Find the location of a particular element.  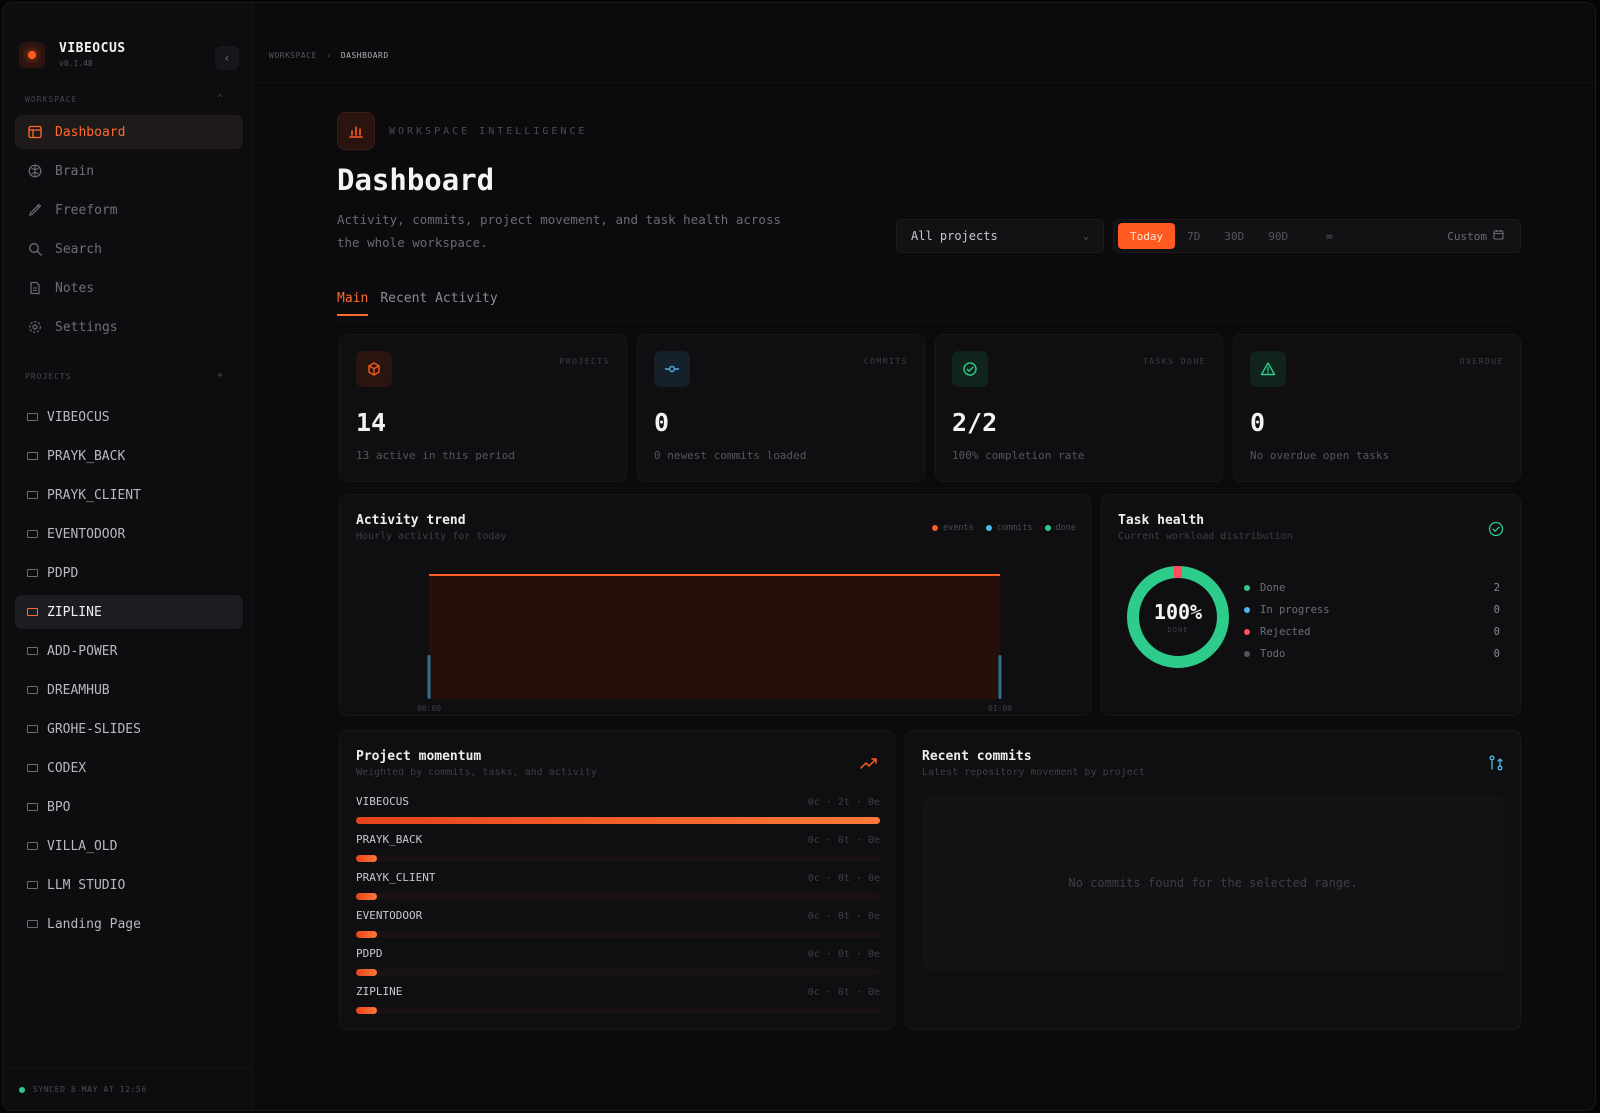

range-option: 30D is located at coordinates (1234, 236).